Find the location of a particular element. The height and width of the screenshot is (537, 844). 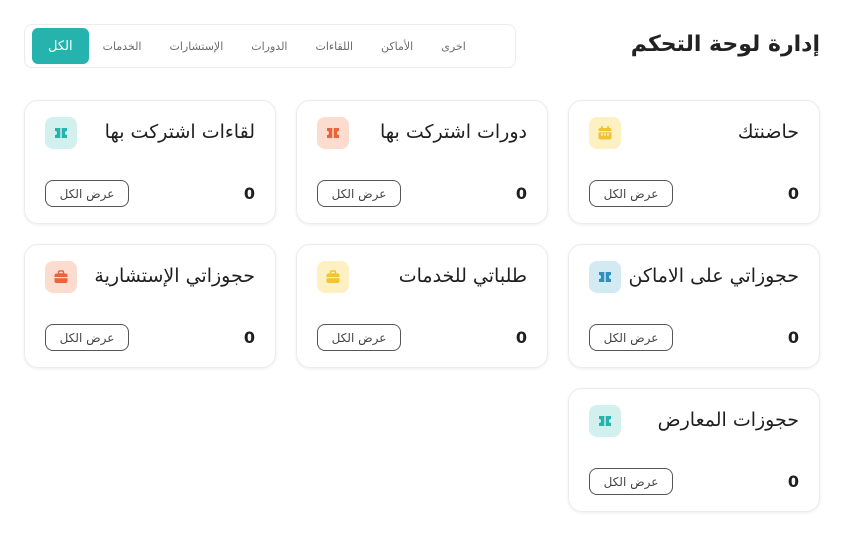

tab-services: الخدمات is located at coordinates (122, 46).